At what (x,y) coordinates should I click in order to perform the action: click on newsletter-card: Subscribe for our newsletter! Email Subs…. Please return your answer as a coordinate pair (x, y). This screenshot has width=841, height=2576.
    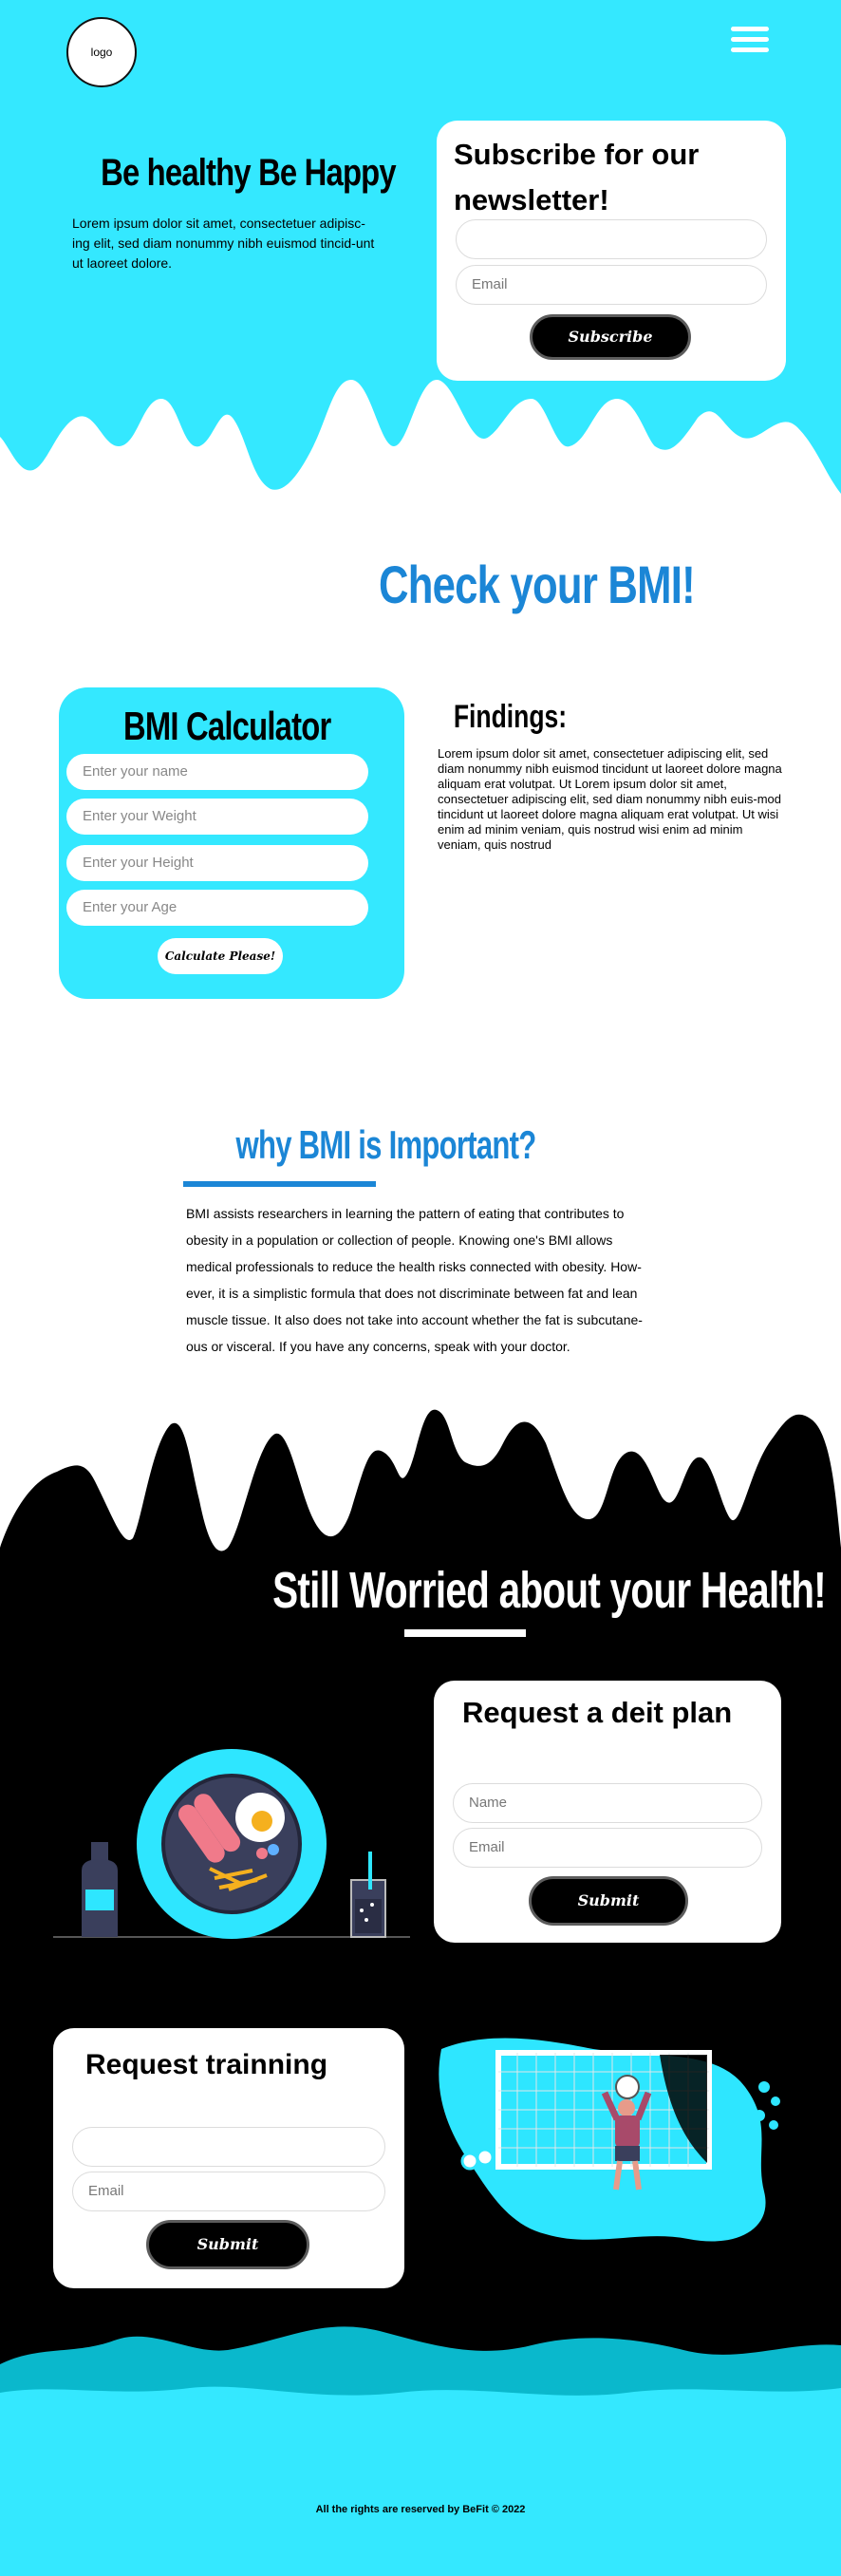
    Looking at the image, I should click on (611, 251).